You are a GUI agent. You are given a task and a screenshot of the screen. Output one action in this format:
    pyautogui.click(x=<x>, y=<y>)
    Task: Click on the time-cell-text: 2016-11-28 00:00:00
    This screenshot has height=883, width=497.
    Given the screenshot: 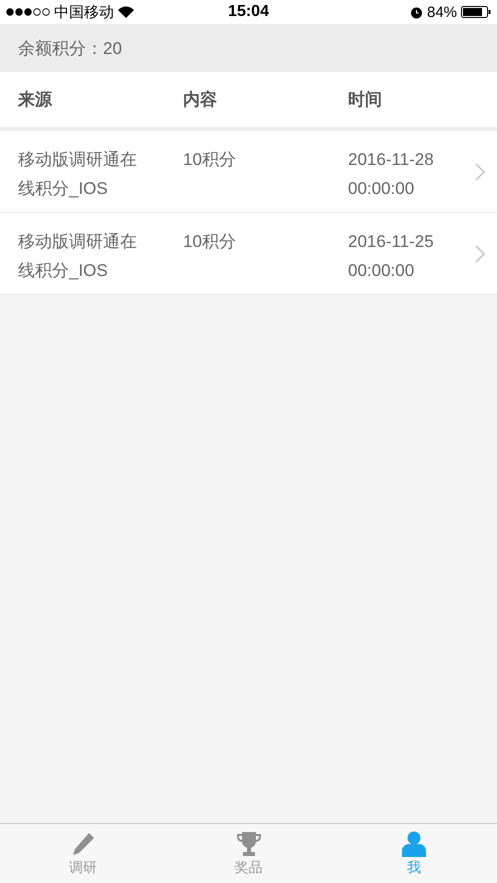 What is the action you would take?
    pyautogui.click(x=391, y=174)
    